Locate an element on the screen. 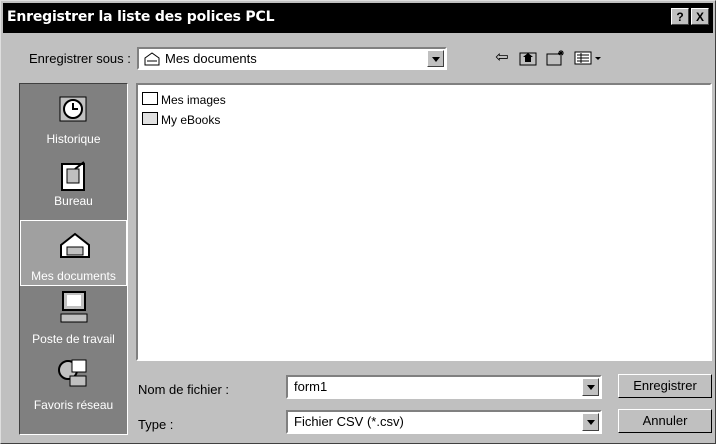  cancel-button: Annuler is located at coordinates (665, 421).